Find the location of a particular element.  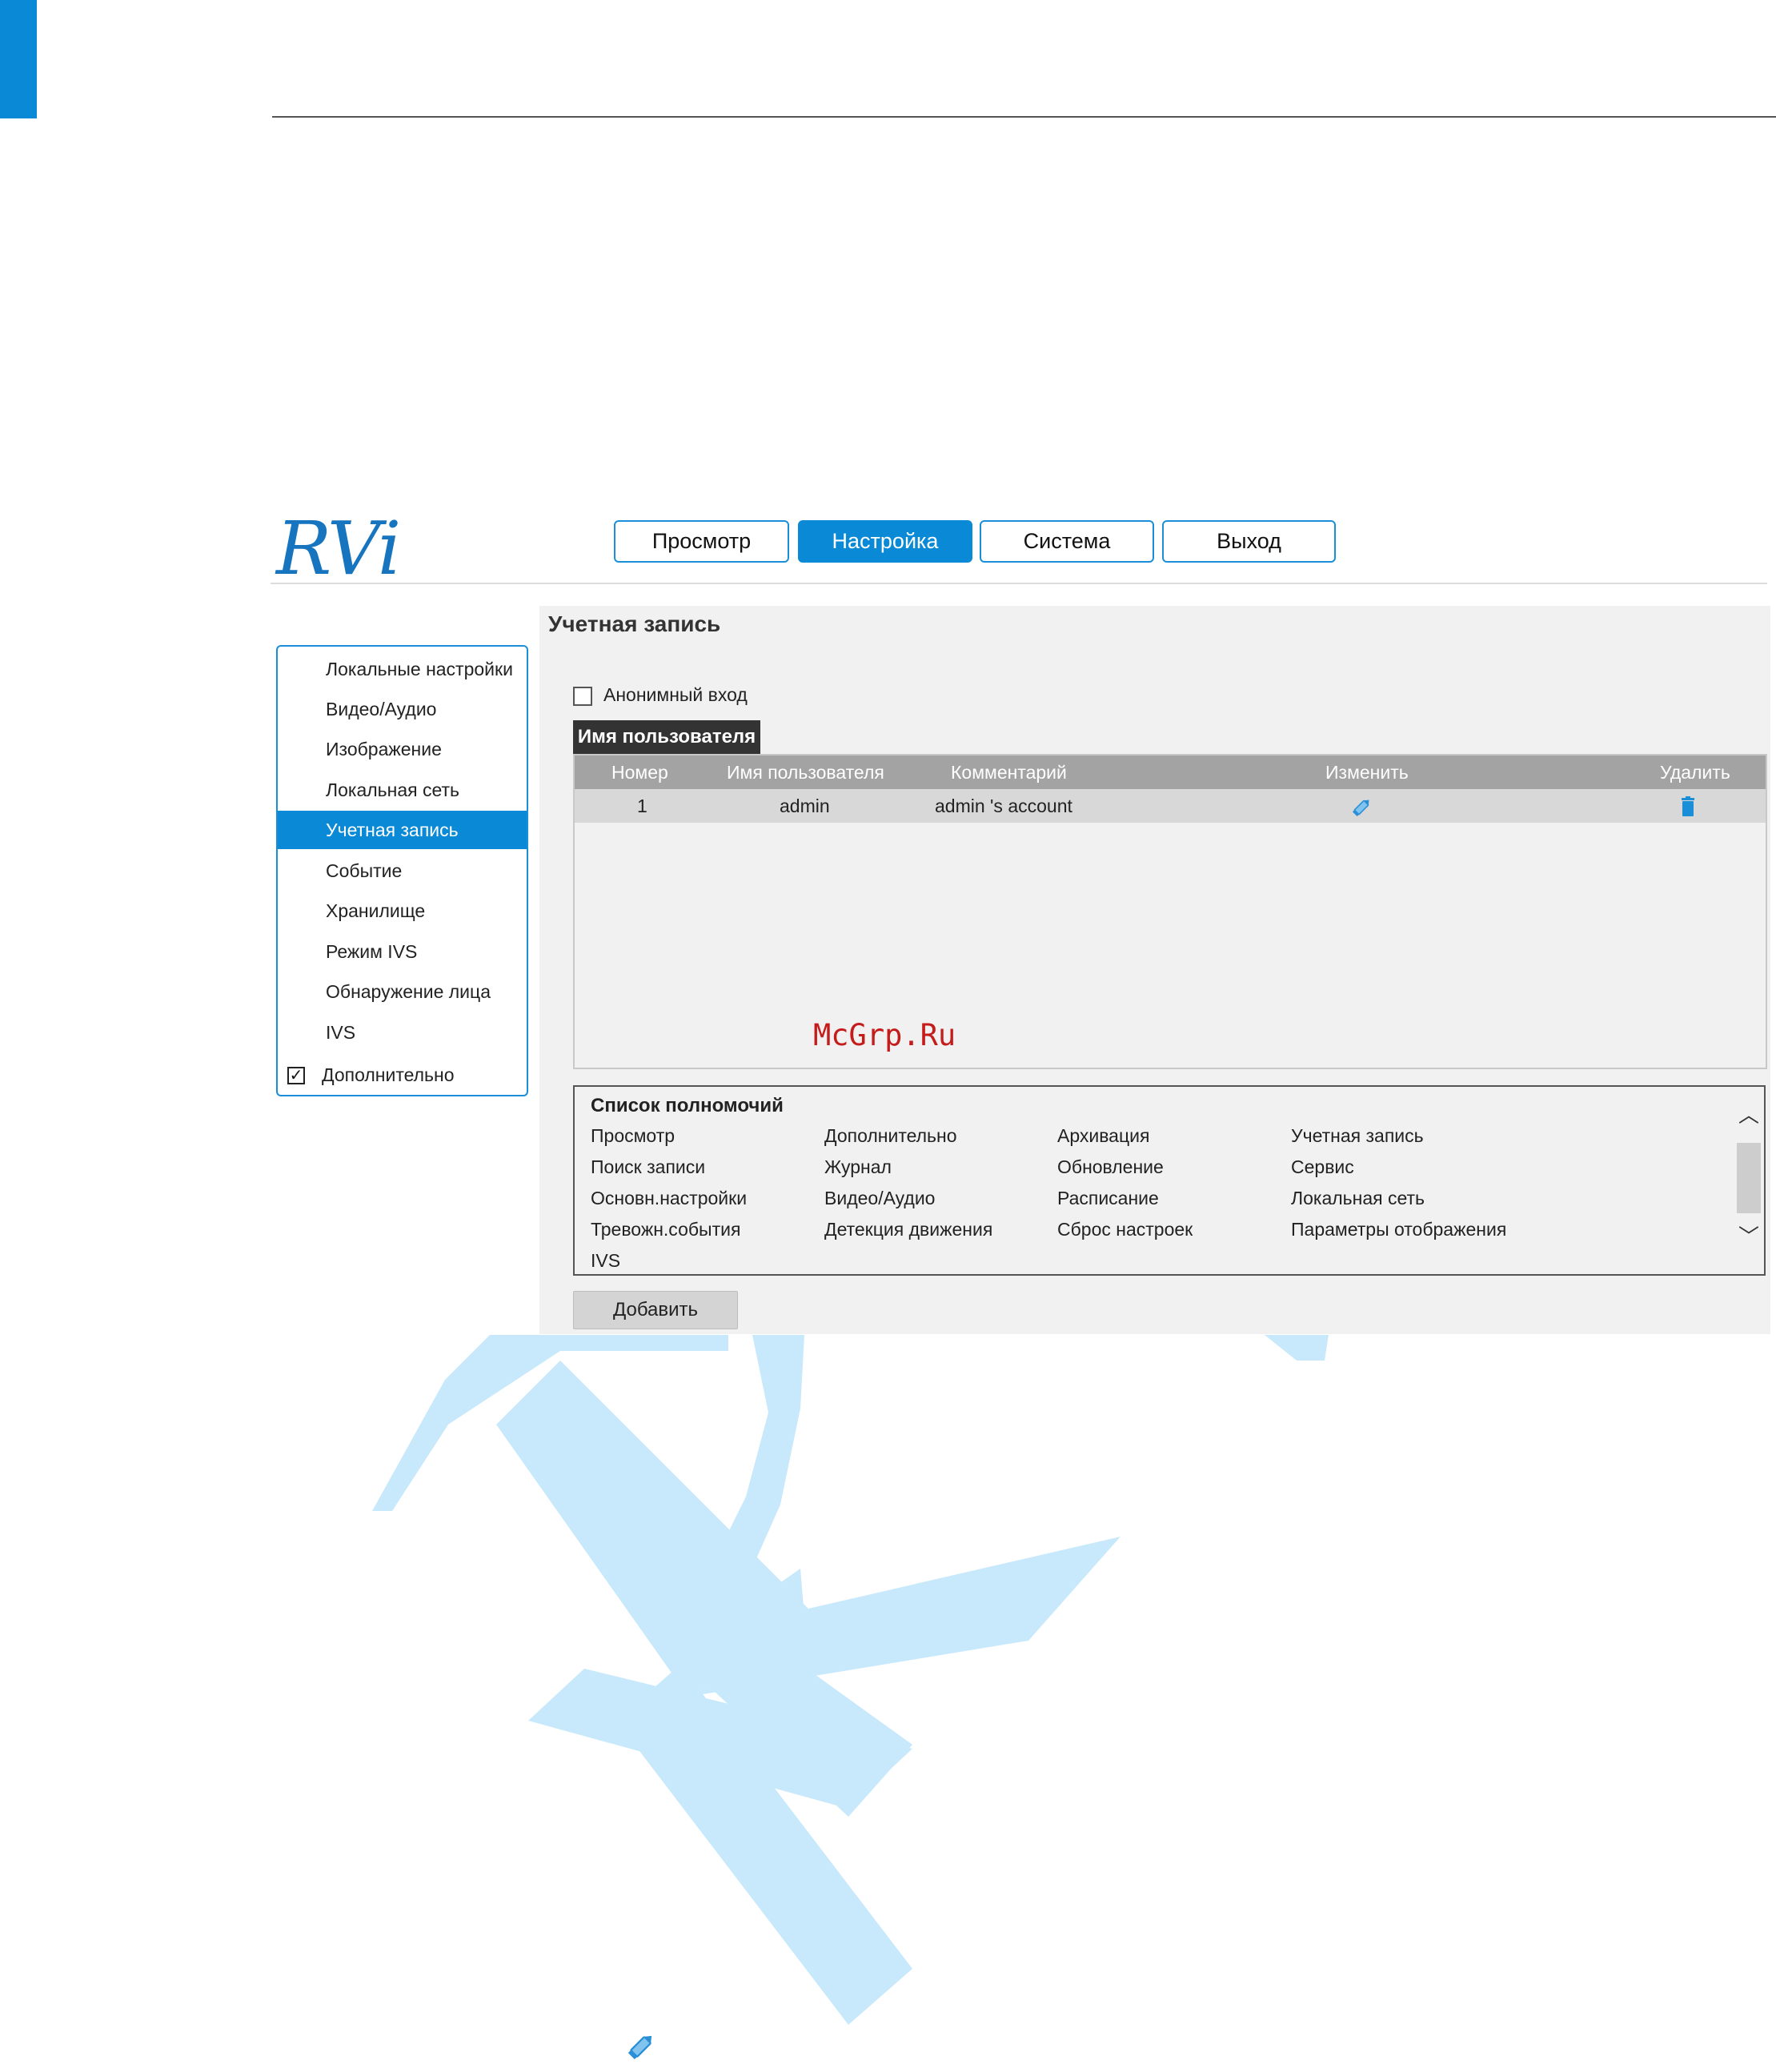

page-divider is located at coordinates (1024, 117).